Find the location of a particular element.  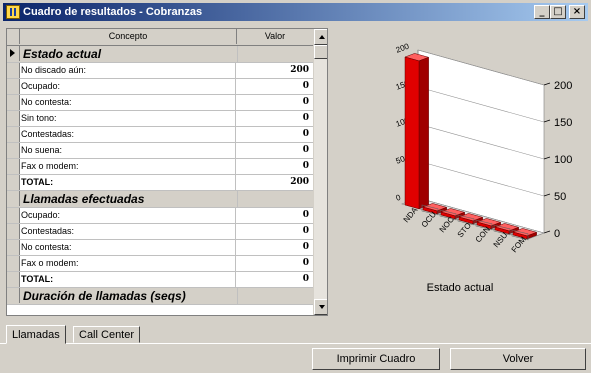

grid-header: Concepto Valor is located at coordinates (160, 37).